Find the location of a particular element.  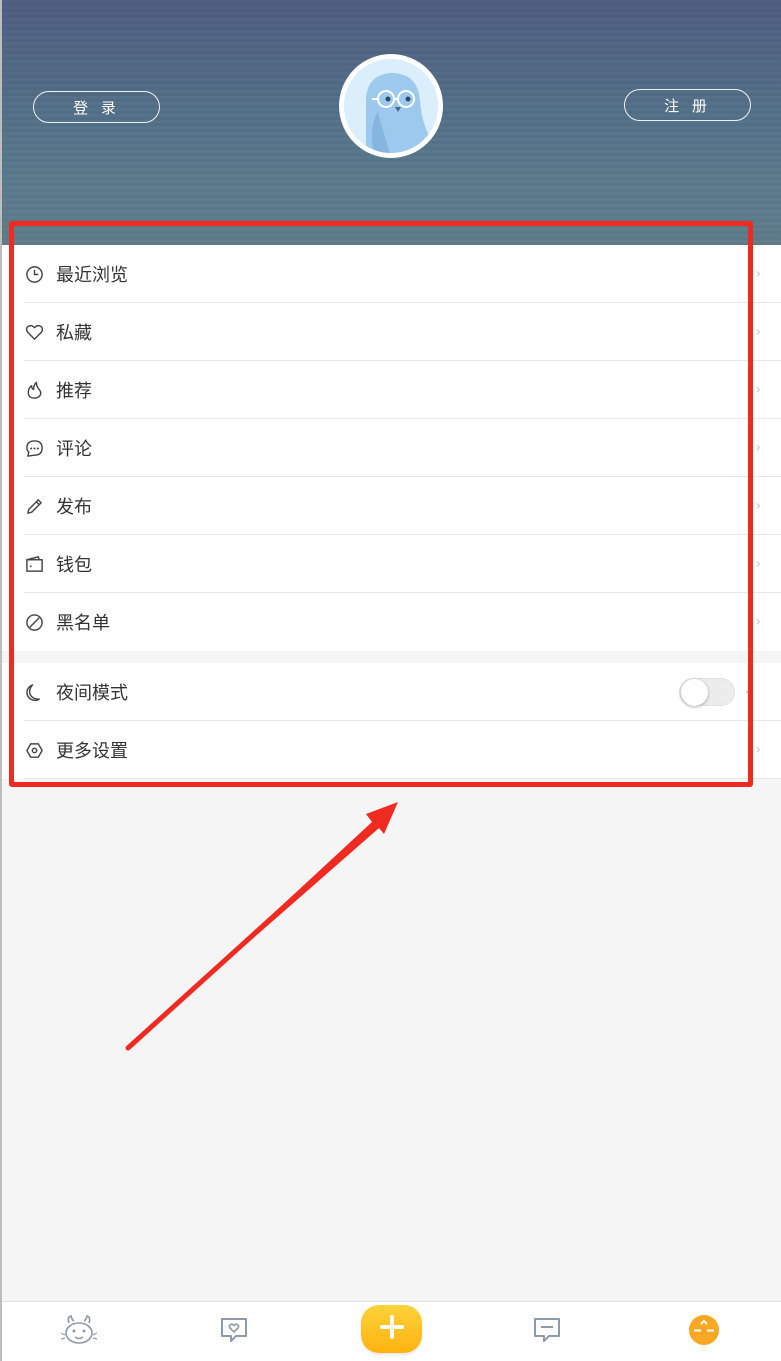

menu-item-publish: 发布 › is located at coordinates (390, 506).